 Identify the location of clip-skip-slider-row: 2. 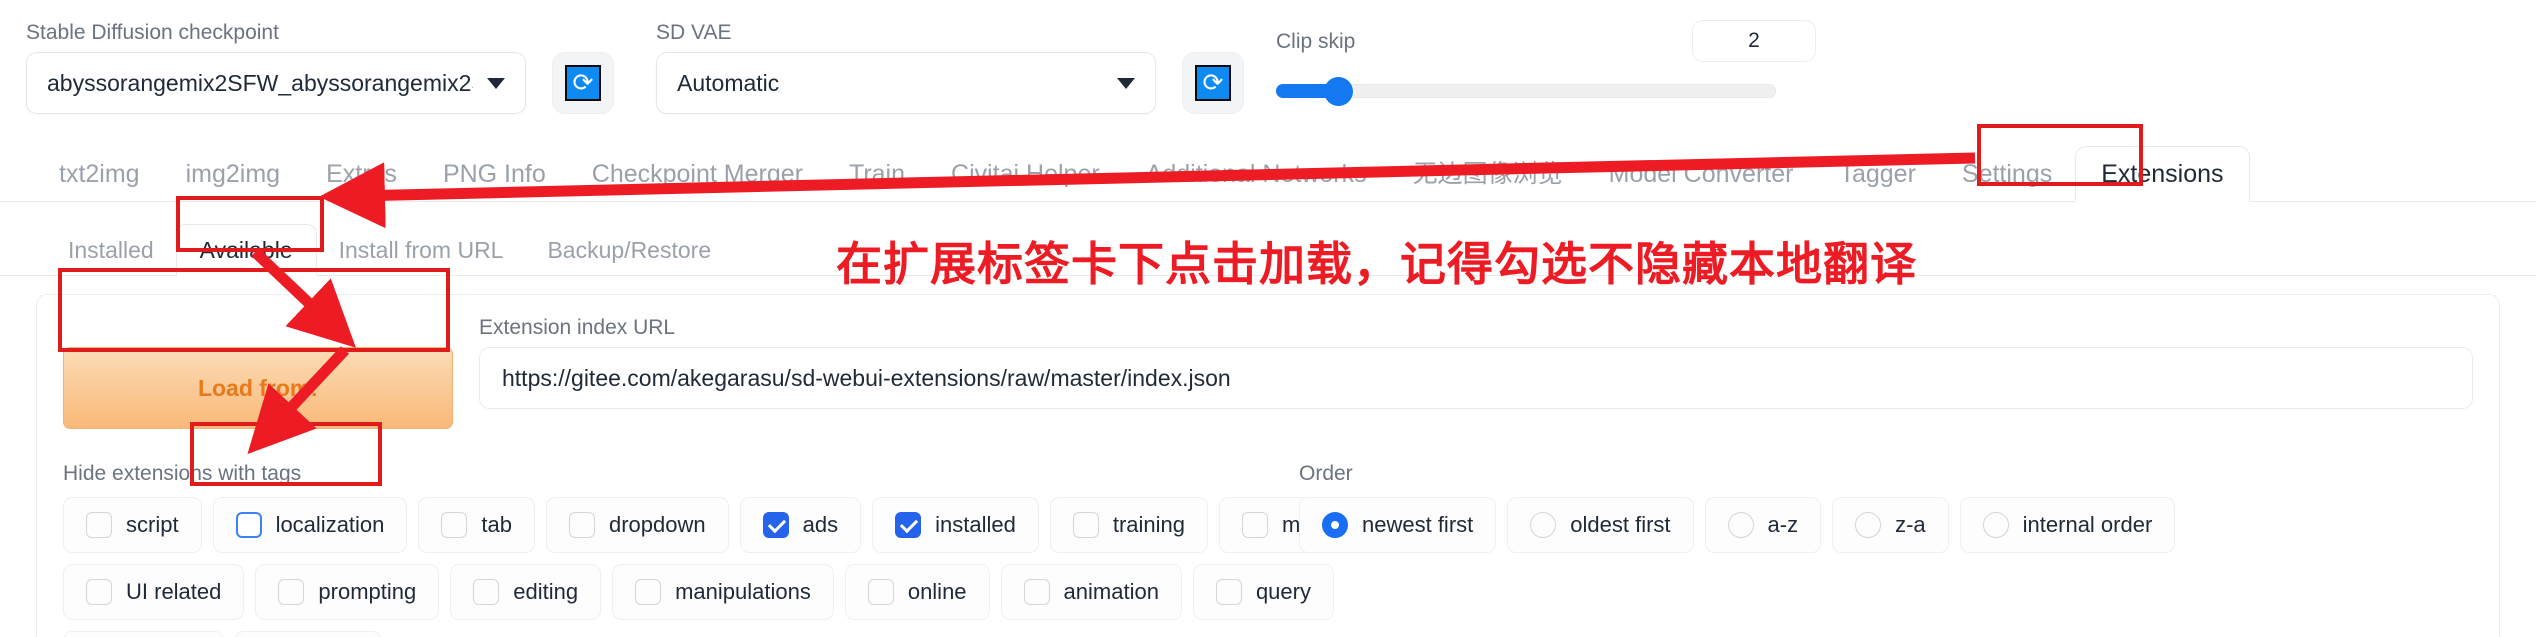
(1546, 68).